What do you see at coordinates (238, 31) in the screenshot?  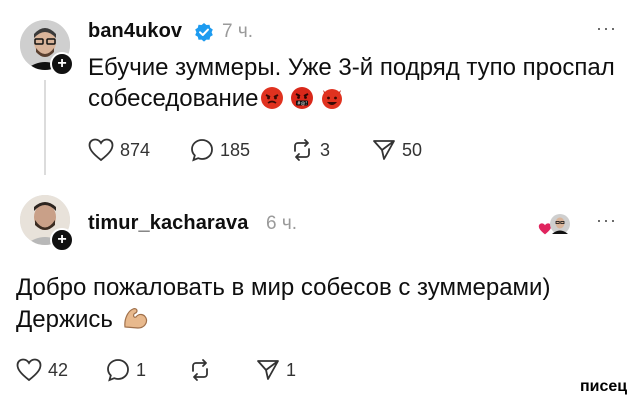 I see `post-time: 7 ч.` at bounding box center [238, 31].